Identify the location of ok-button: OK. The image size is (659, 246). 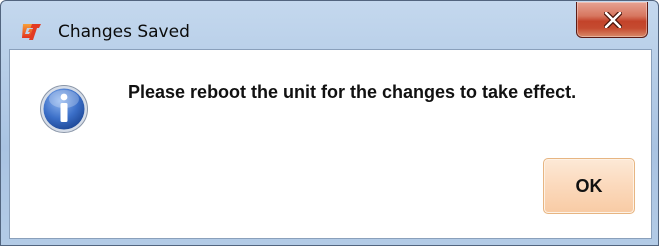
(589, 186).